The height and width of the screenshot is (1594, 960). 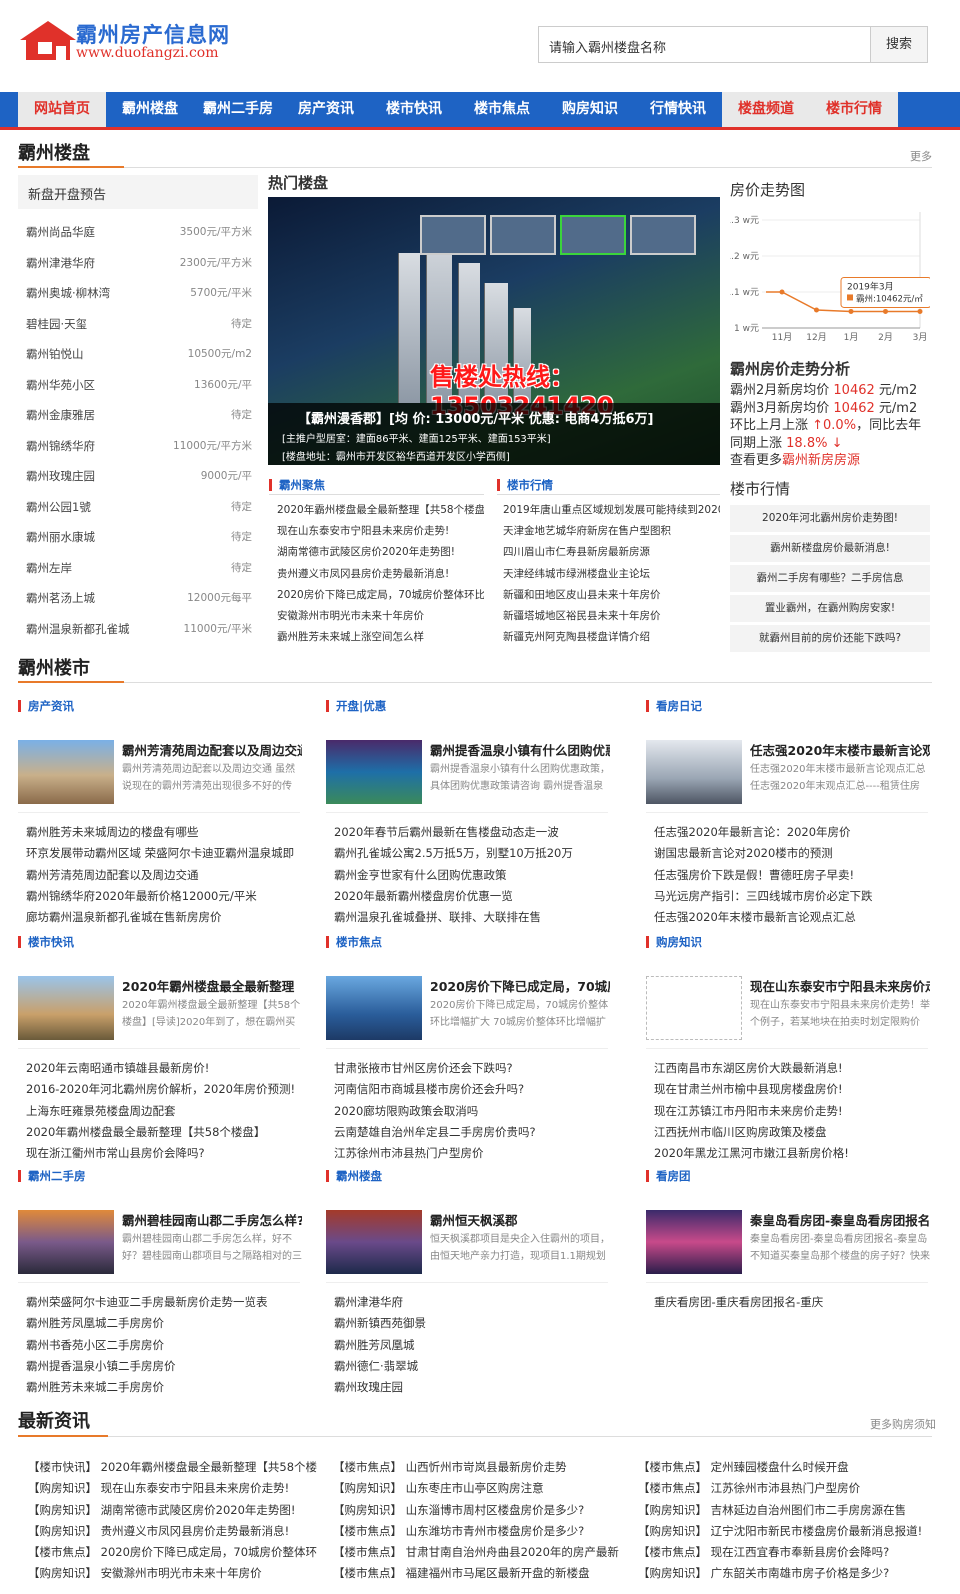 I want to click on list-item: 霸州荣盛阿尔卡迪亚二手房最新房价走势一览表, so click(x=166, y=1302).